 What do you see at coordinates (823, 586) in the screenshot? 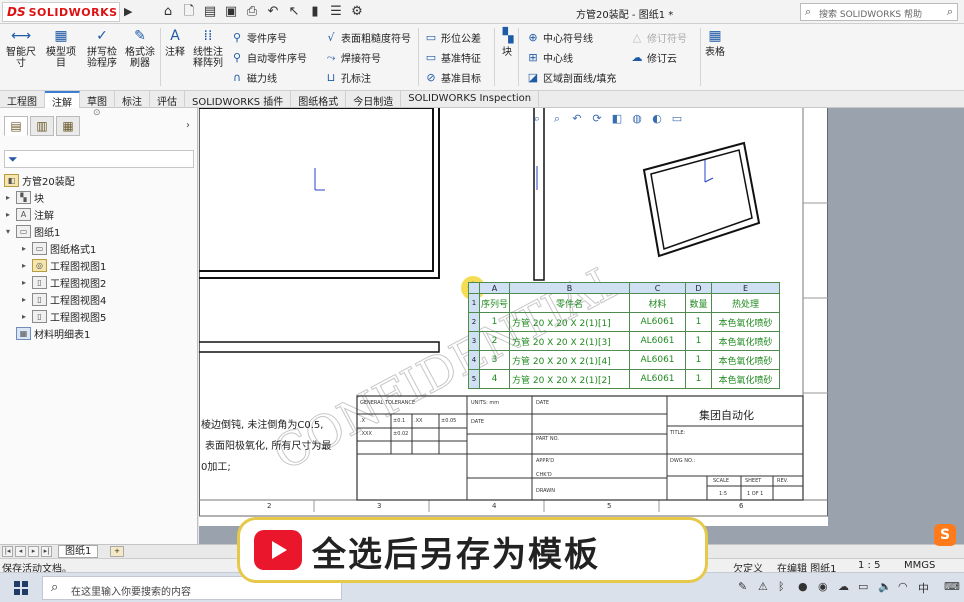
I see `wechat-icon: ◉` at bounding box center [823, 586].